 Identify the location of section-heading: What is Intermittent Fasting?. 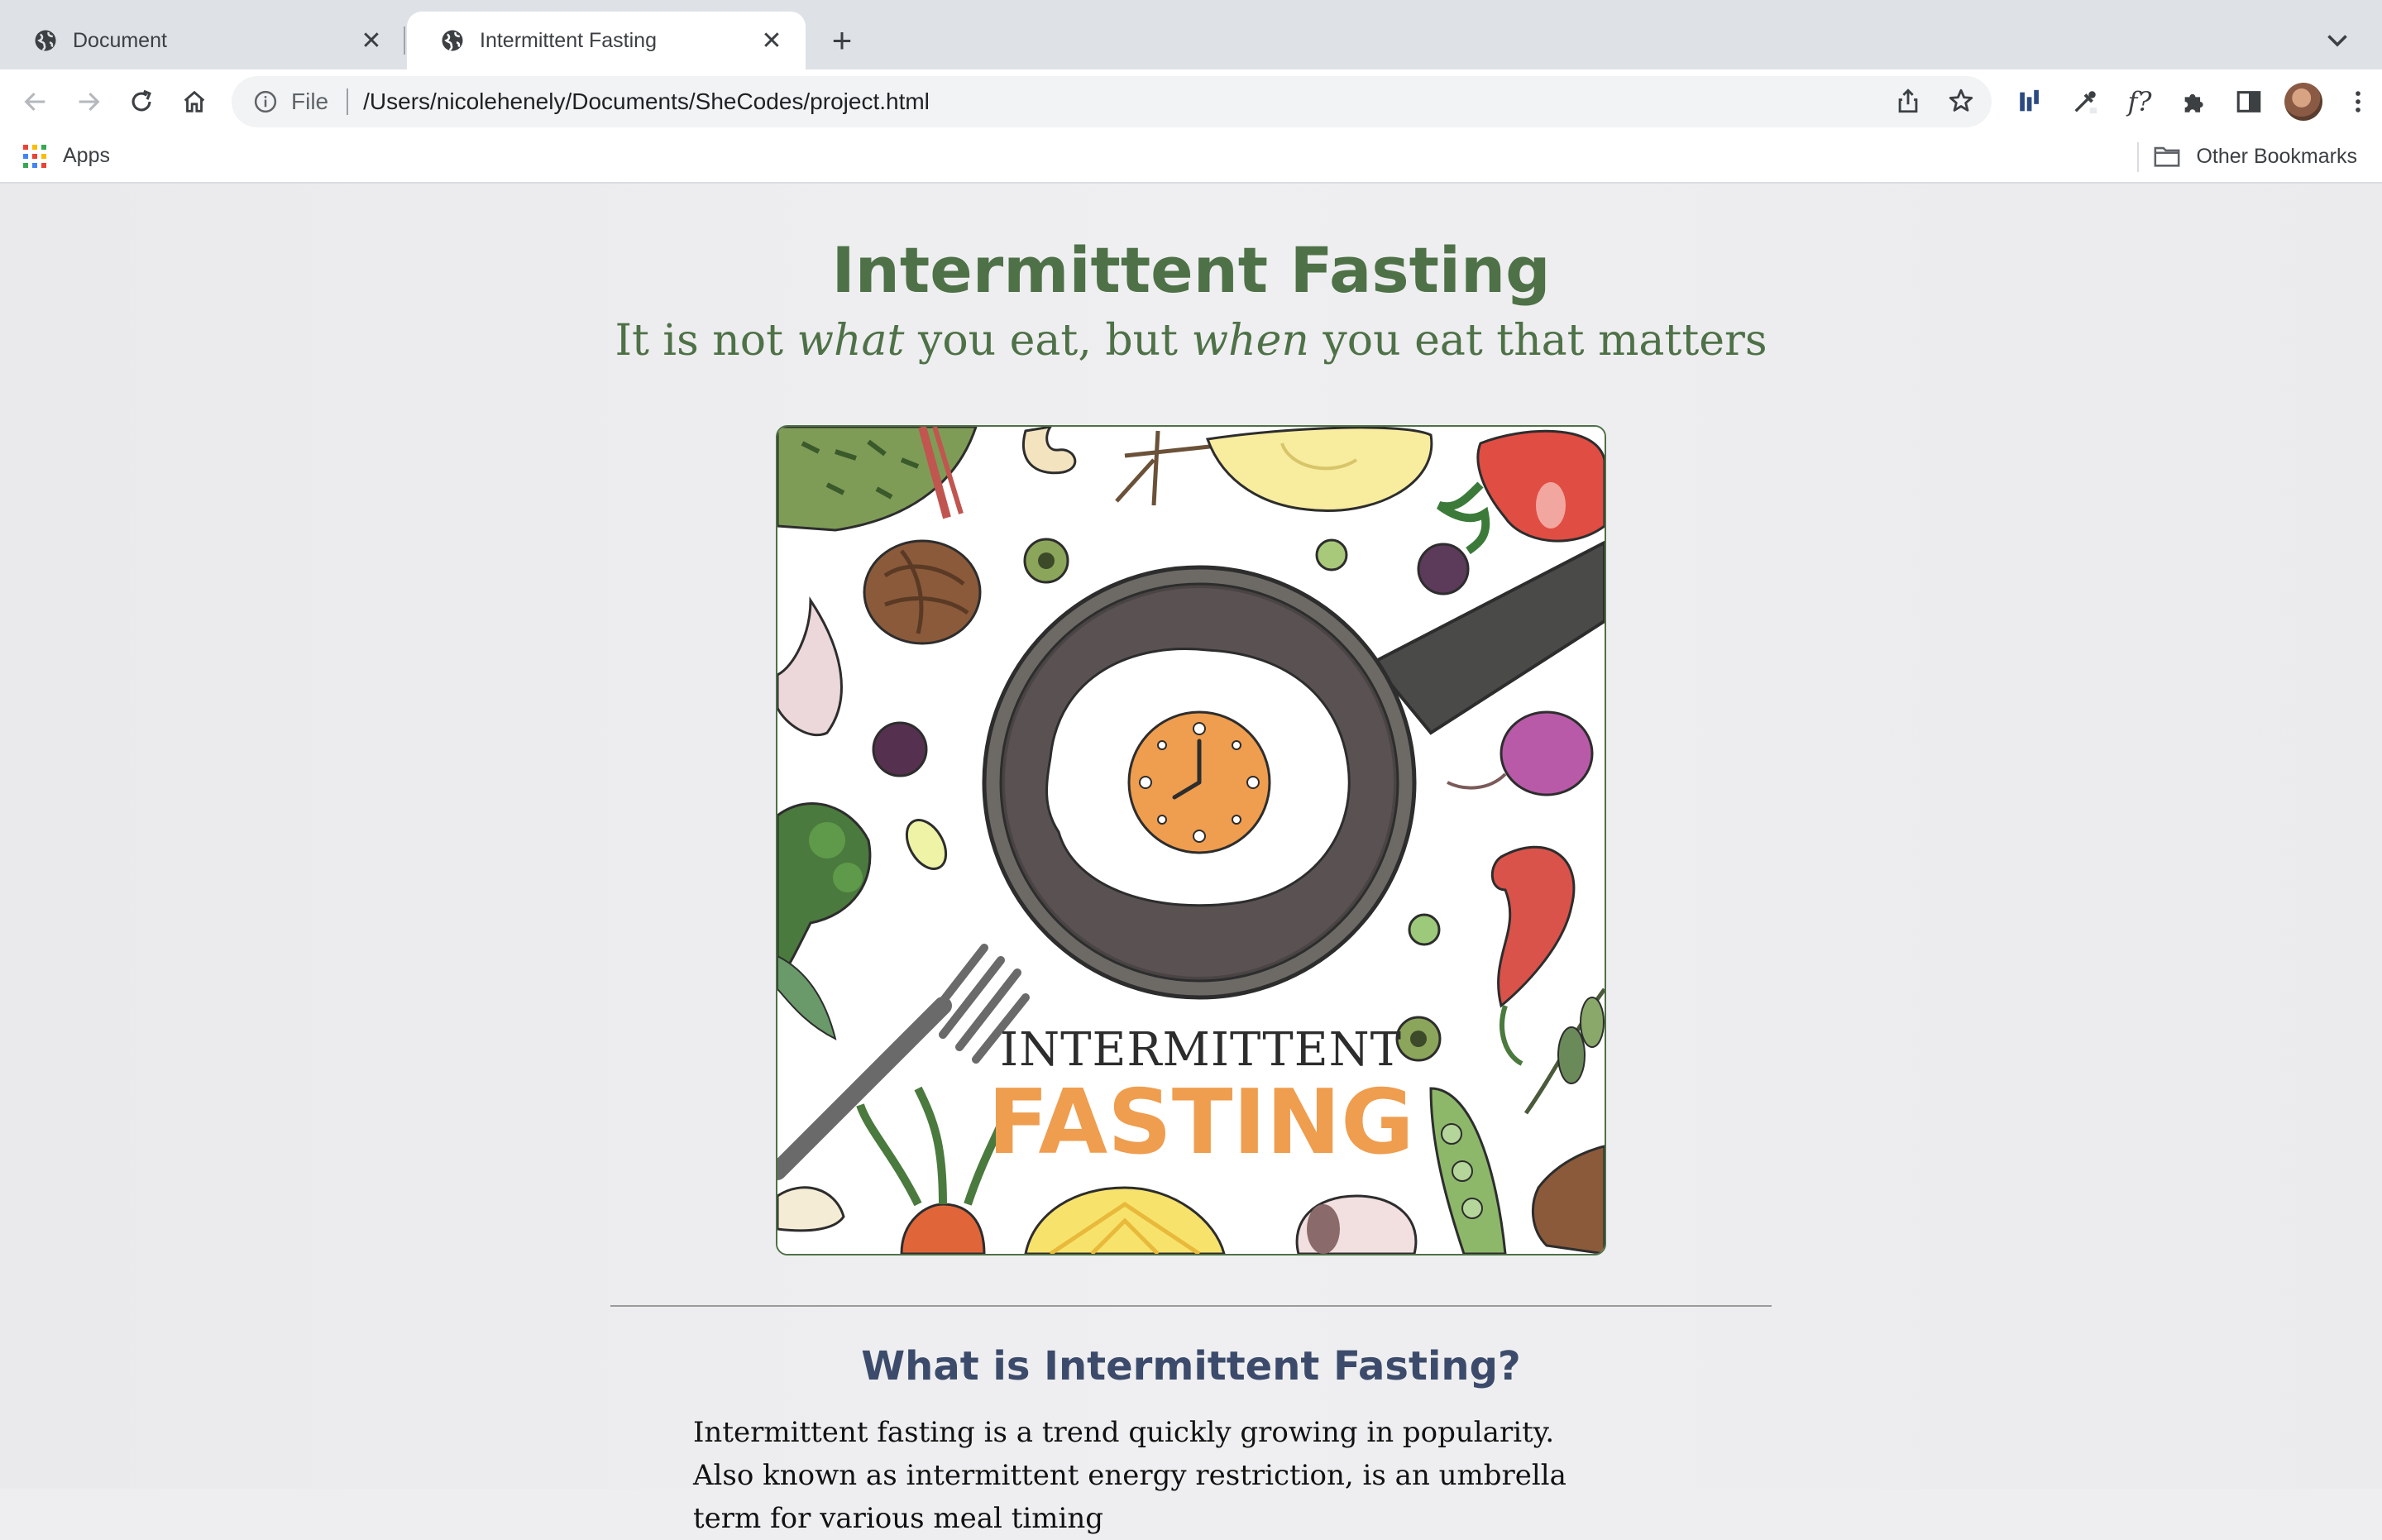
(1191, 1366).